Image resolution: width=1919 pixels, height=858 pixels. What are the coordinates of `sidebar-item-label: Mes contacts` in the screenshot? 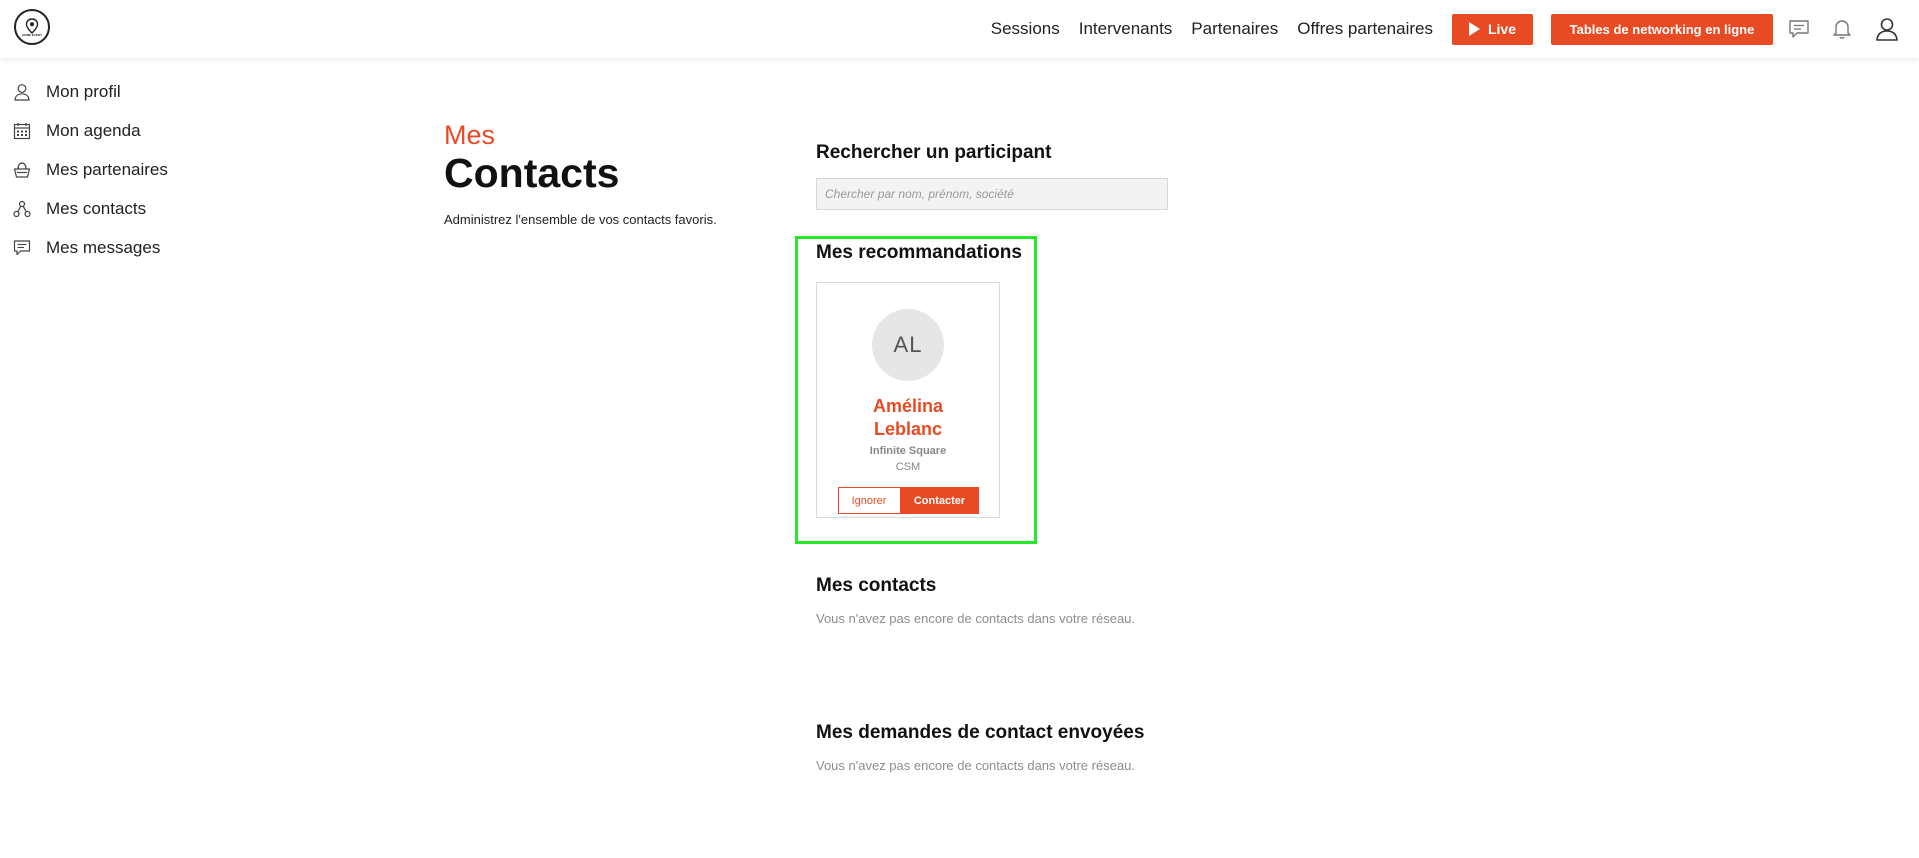 It's located at (96, 208).